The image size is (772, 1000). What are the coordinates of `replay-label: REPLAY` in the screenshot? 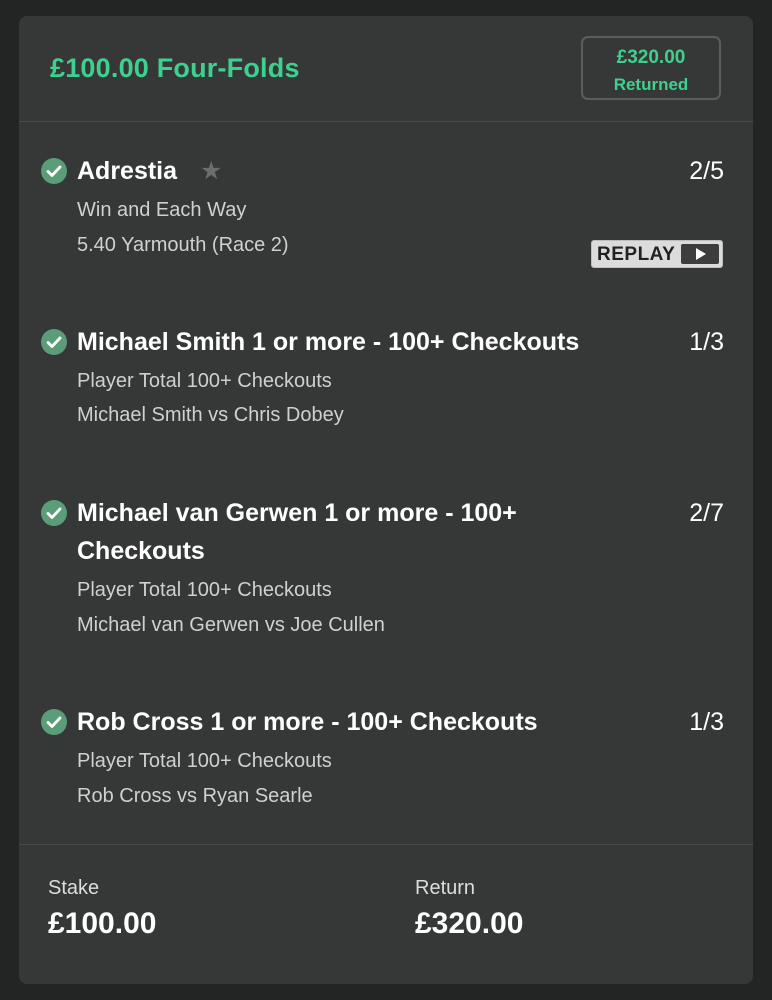 It's located at (636, 254).